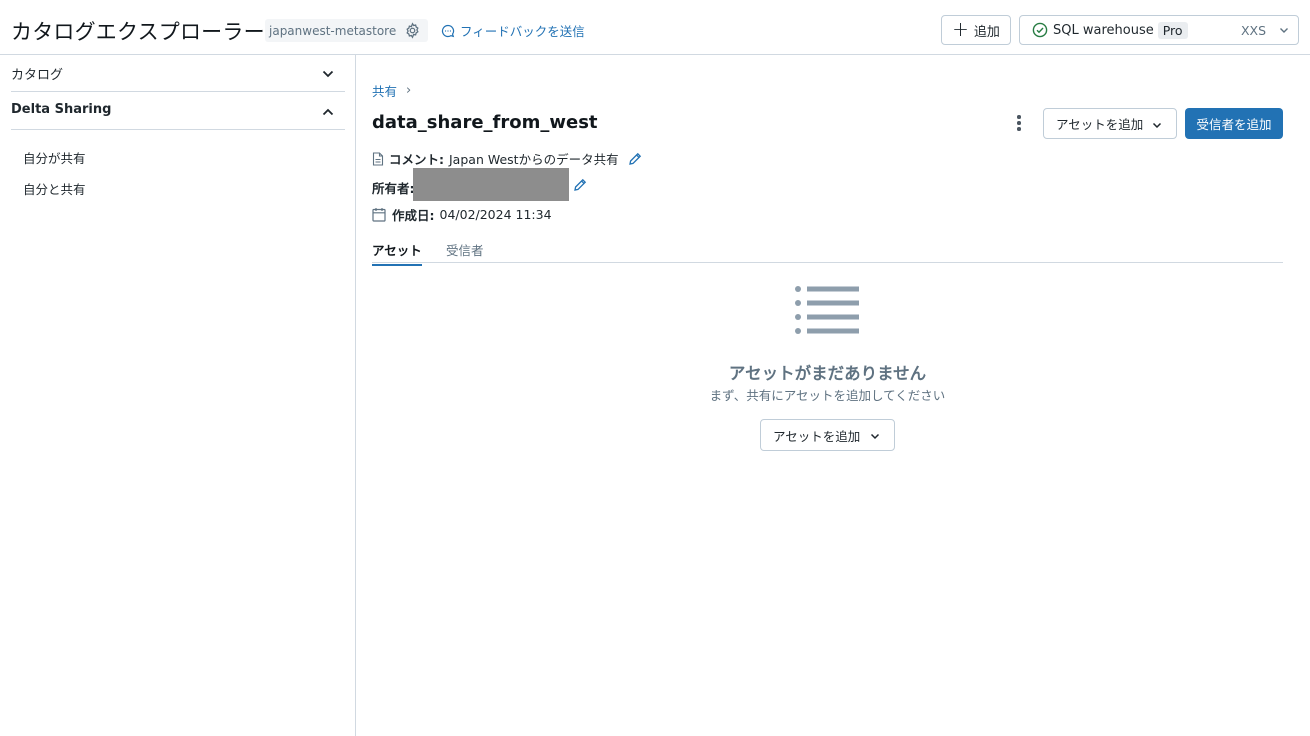  Describe the element at coordinates (178, 111) in the screenshot. I see `sidebar-section-delta-sharing: Delta Sharing` at that location.